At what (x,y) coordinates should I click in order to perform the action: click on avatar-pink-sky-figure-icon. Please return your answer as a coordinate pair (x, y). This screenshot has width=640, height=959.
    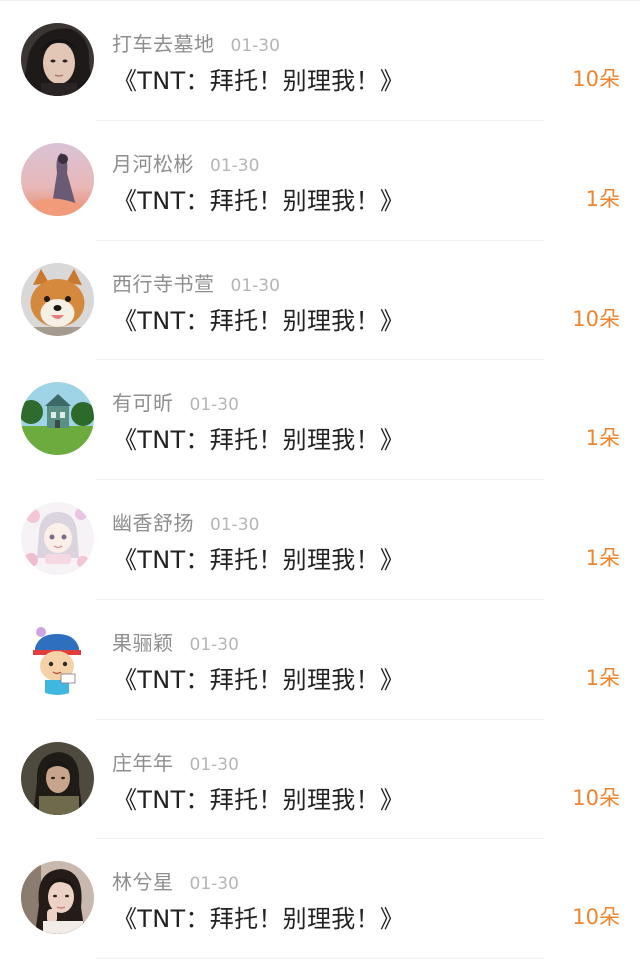
    Looking at the image, I should click on (57, 179).